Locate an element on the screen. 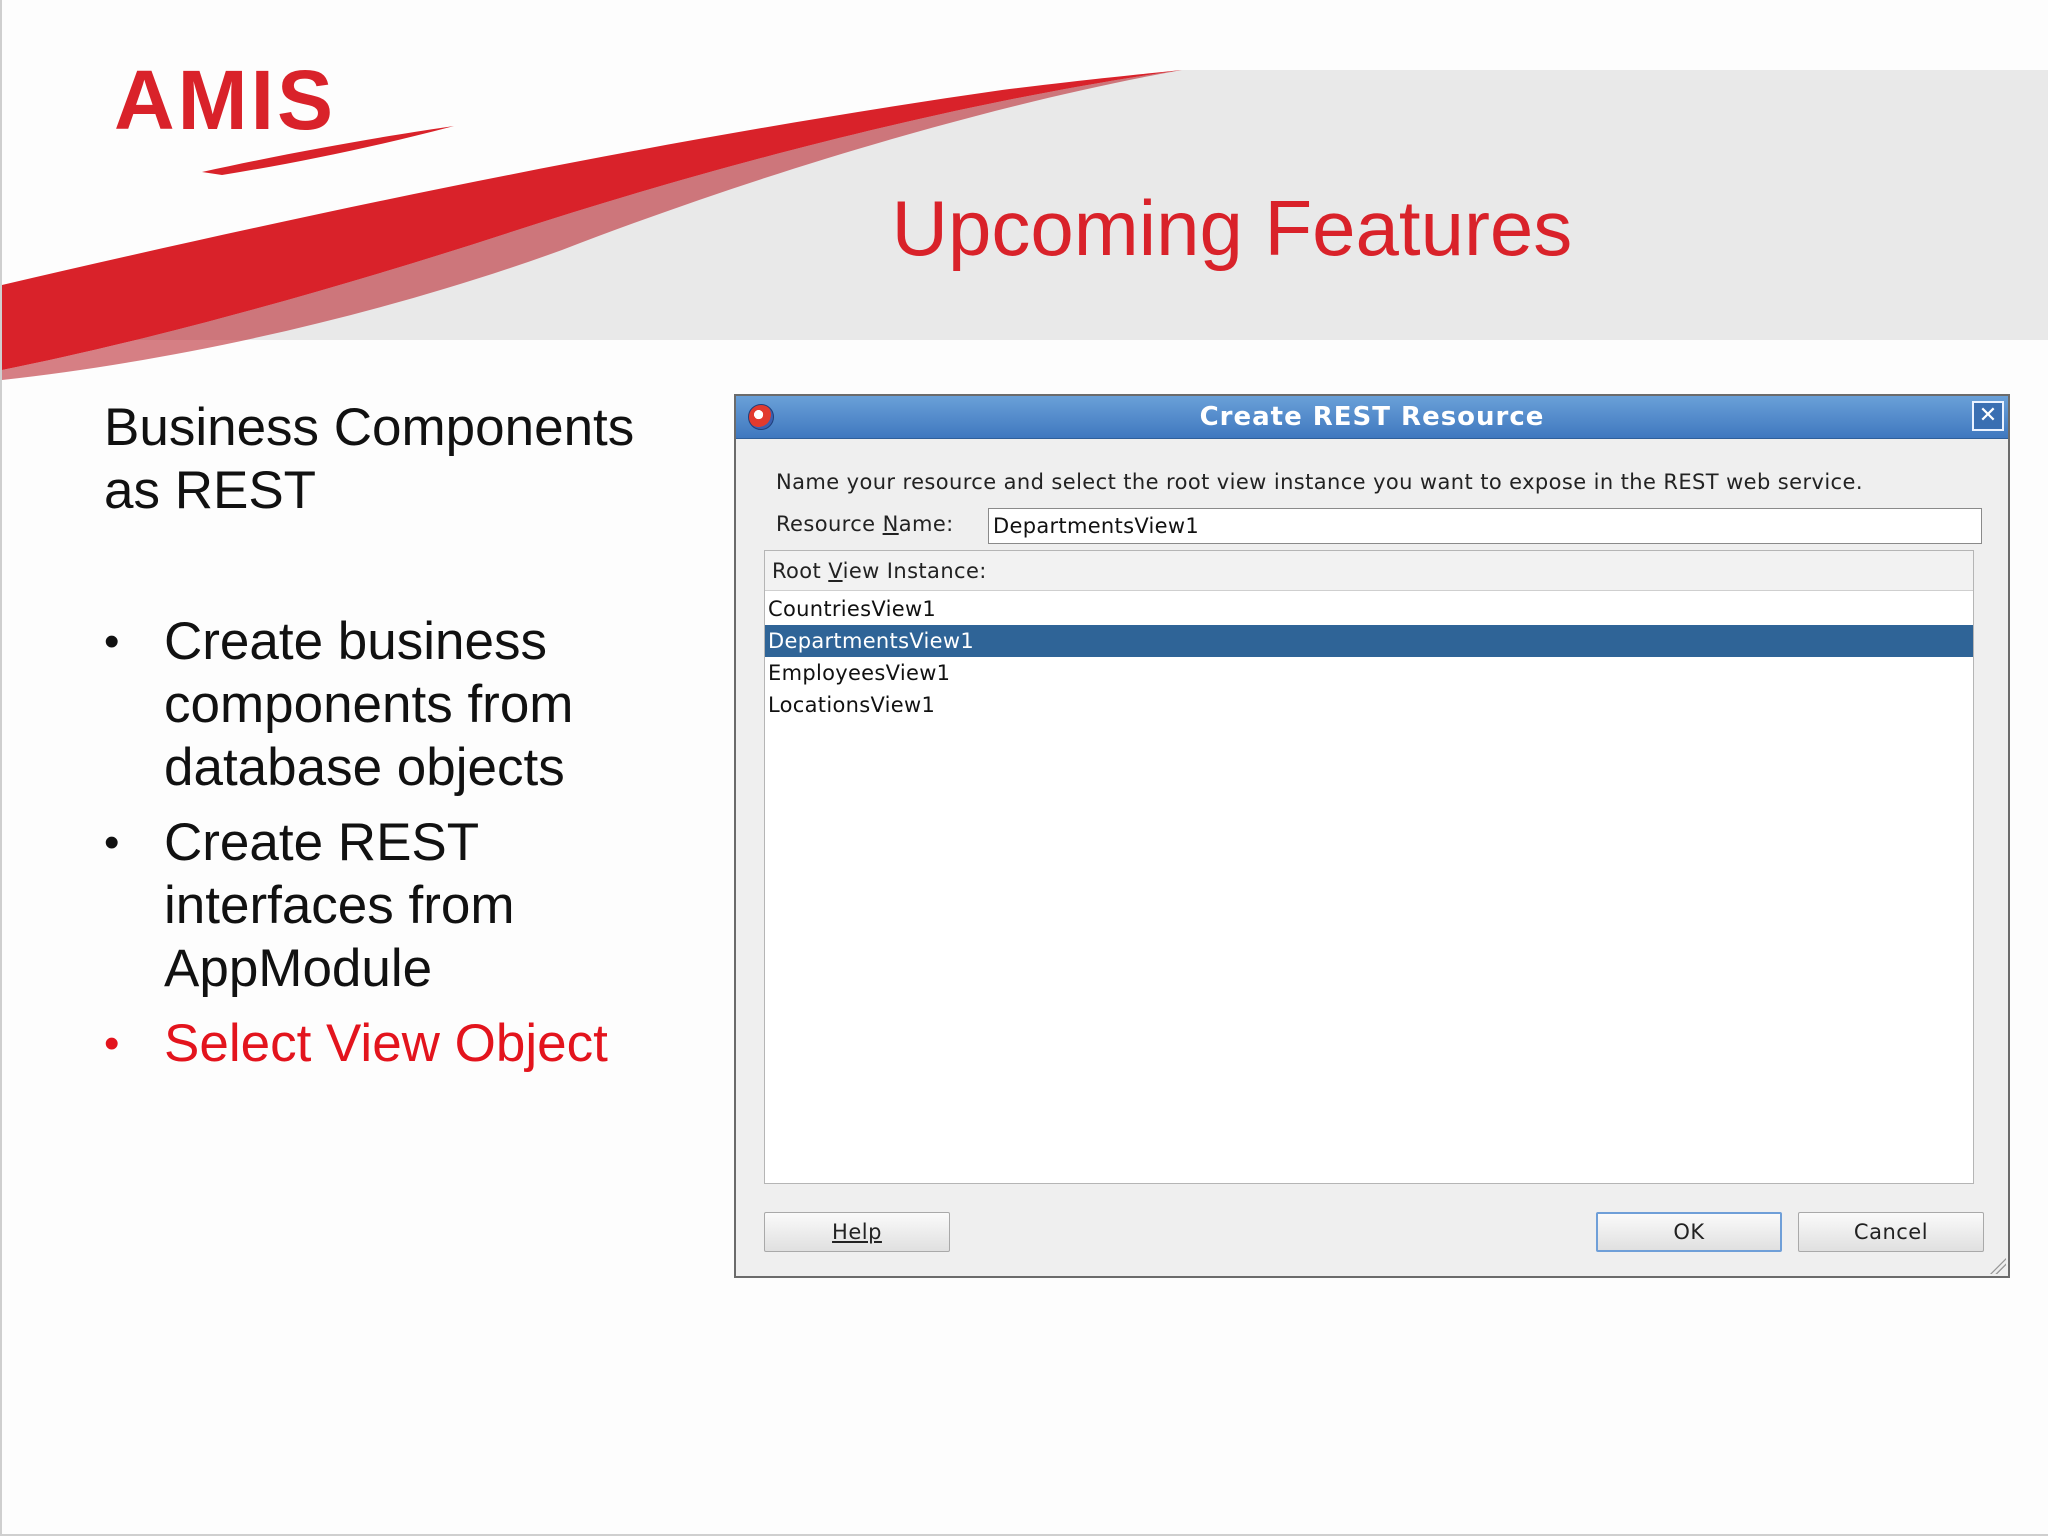  resource-name-label: Resource Name: is located at coordinates (865, 524).